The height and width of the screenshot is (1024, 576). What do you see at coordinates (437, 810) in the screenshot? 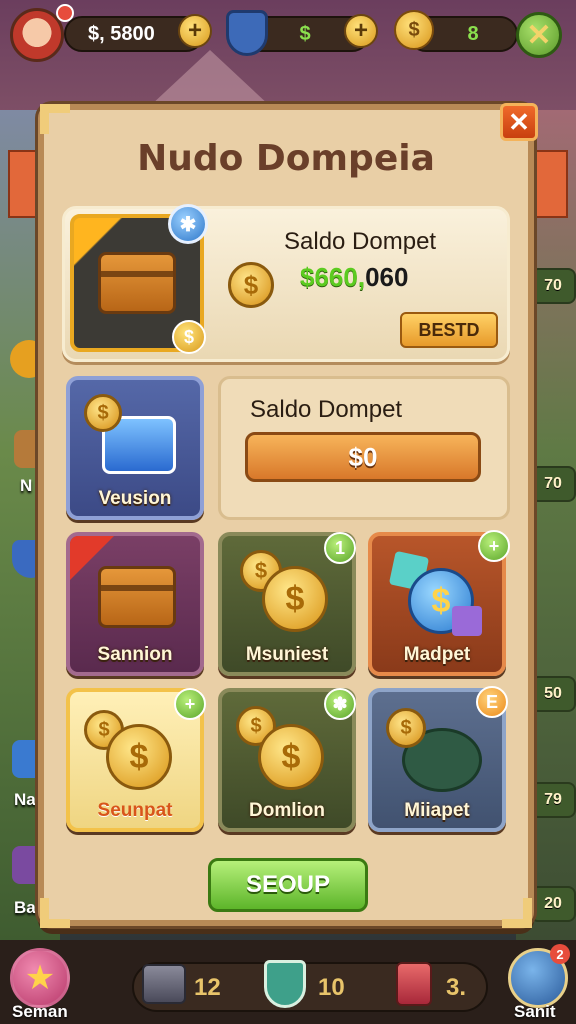
I see `tile-label: Miiapet` at bounding box center [437, 810].